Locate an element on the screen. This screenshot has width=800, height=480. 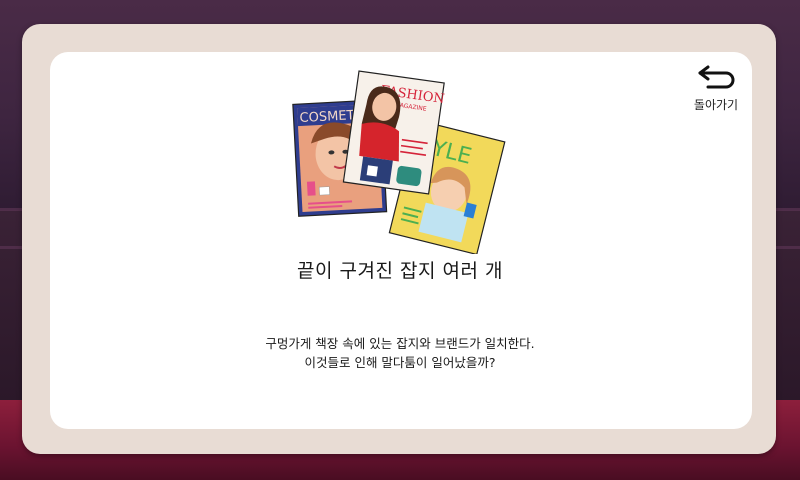
back-button-label: 돌아가기 is located at coordinates (716, 105).